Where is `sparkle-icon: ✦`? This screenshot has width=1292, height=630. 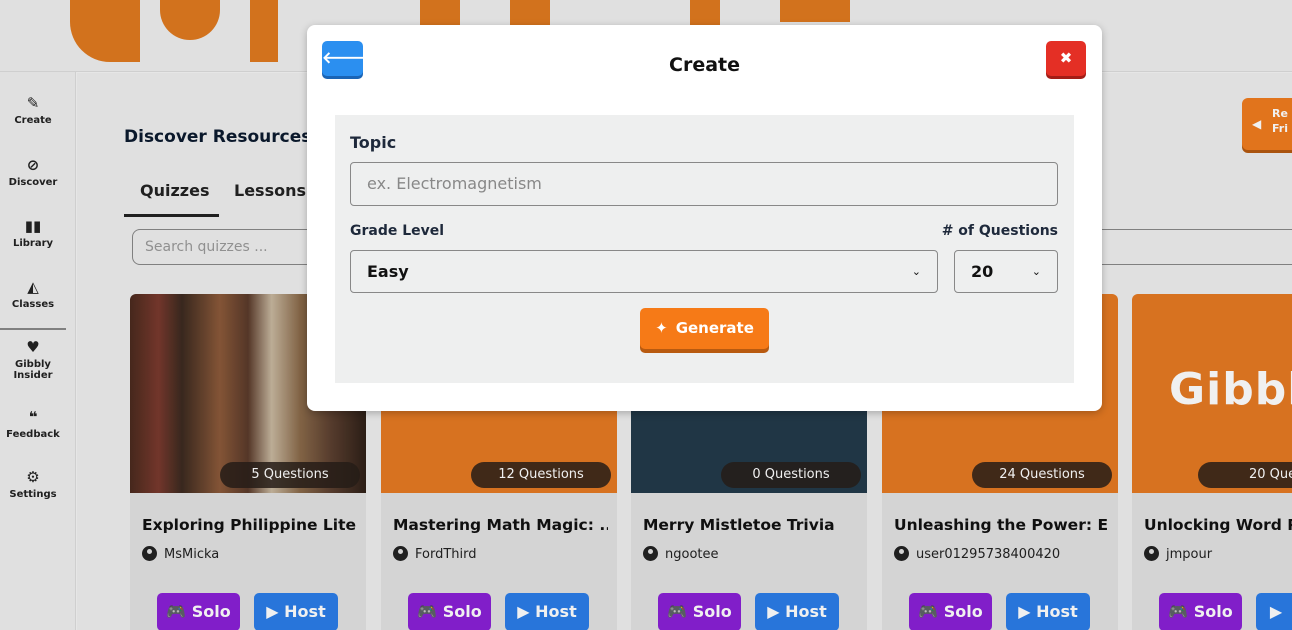 sparkle-icon: ✦ is located at coordinates (661, 328).